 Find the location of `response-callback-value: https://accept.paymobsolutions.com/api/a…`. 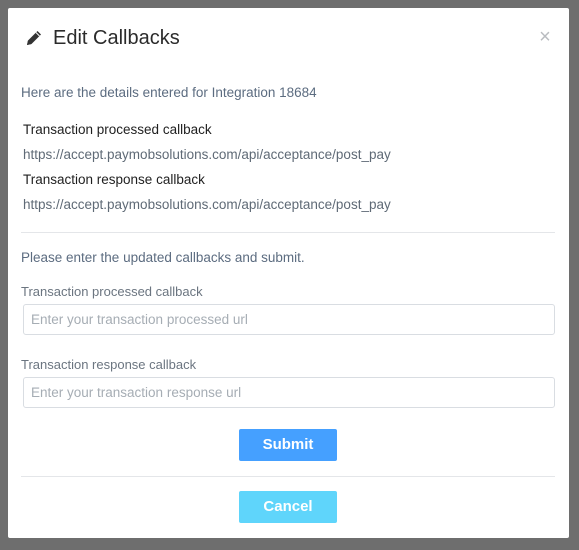

response-callback-value: https://accept.paymobsolutions.com/api/a… is located at coordinates (207, 204).